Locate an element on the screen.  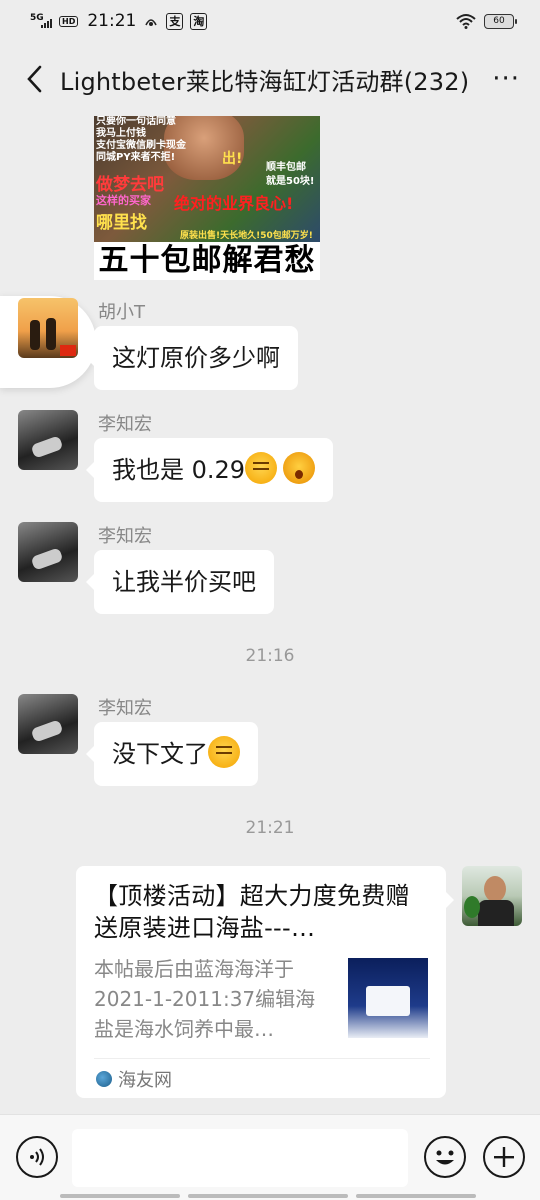
voice-button is located at coordinates (37, 1157).